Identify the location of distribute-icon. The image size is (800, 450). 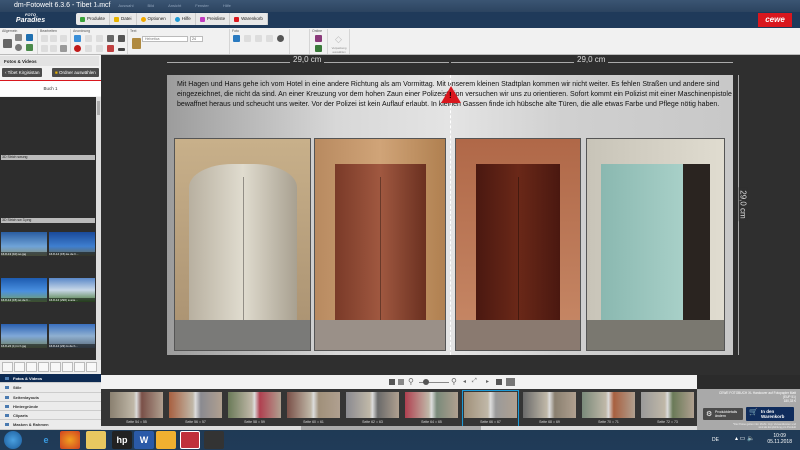
(99, 48).